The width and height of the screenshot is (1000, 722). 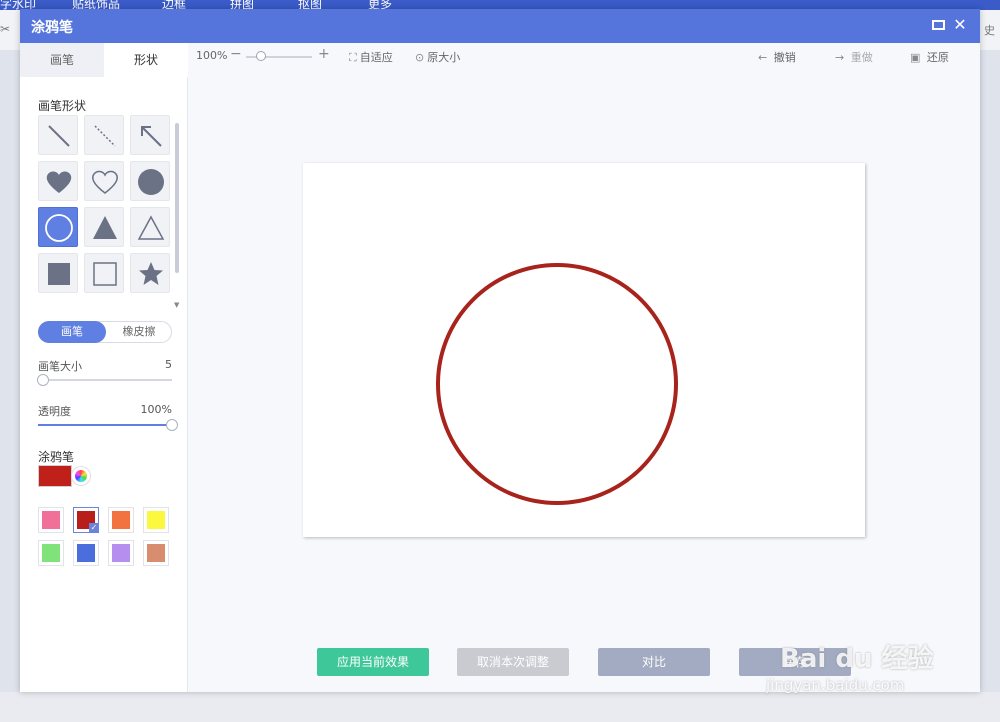 What do you see at coordinates (105, 425) in the screenshot?
I see `opacity-fill` at bounding box center [105, 425].